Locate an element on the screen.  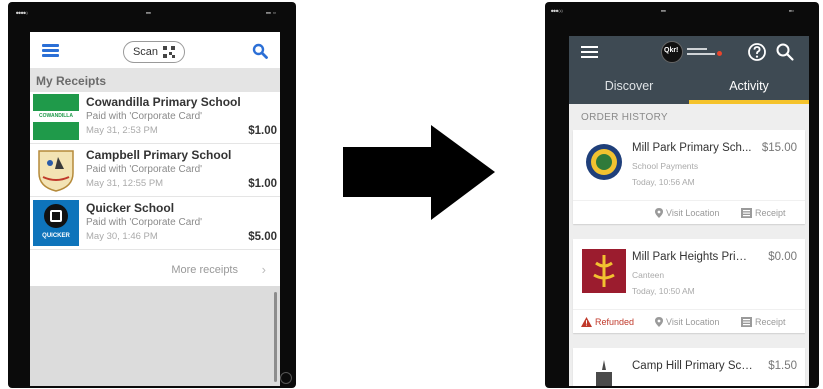
order-actions: Refunded Visit Location Receipt is located at coordinates (689, 321).